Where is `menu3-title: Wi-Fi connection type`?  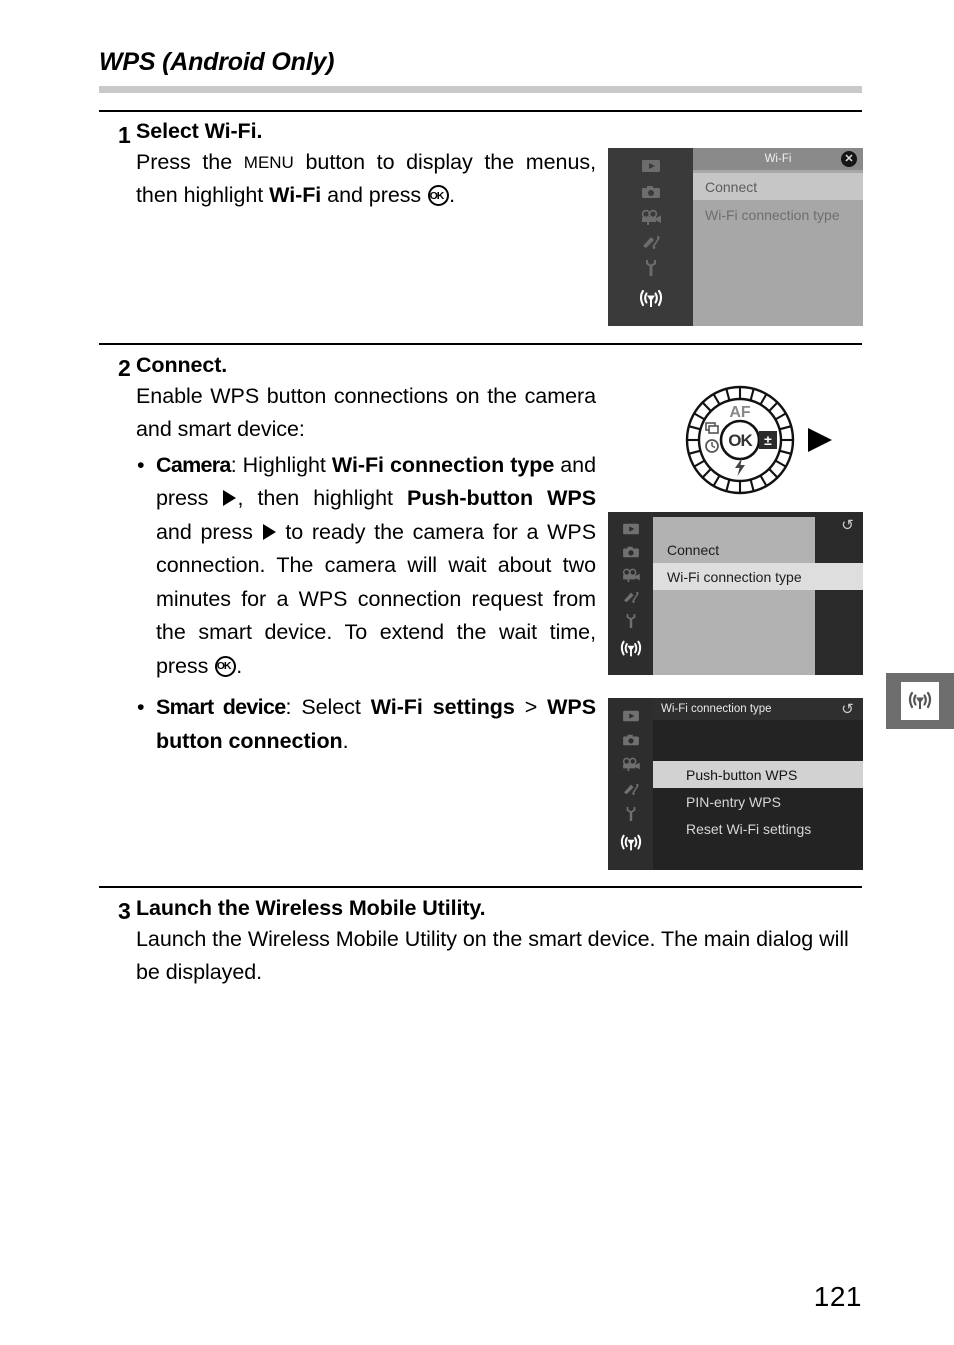 menu3-title: Wi-Fi connection type is located at coordinates (716, 709).